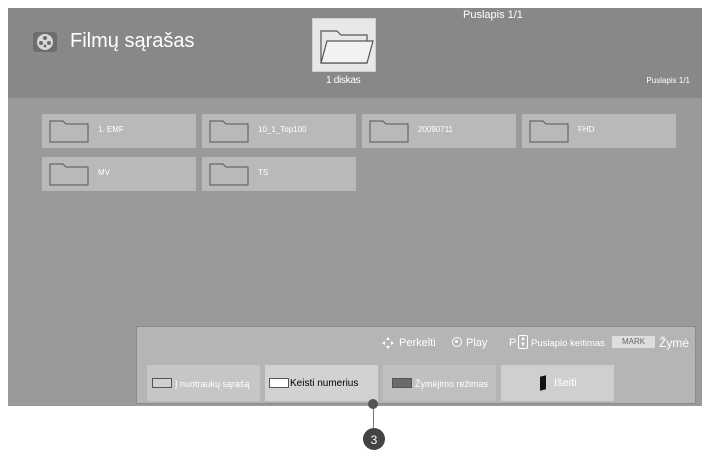 The height and width of the screenshot is (452, 705). What do you see at coordinates (417, 343) in the screenshot?
I see `hint-move: Perkelti` at bounding box center [417, 343].